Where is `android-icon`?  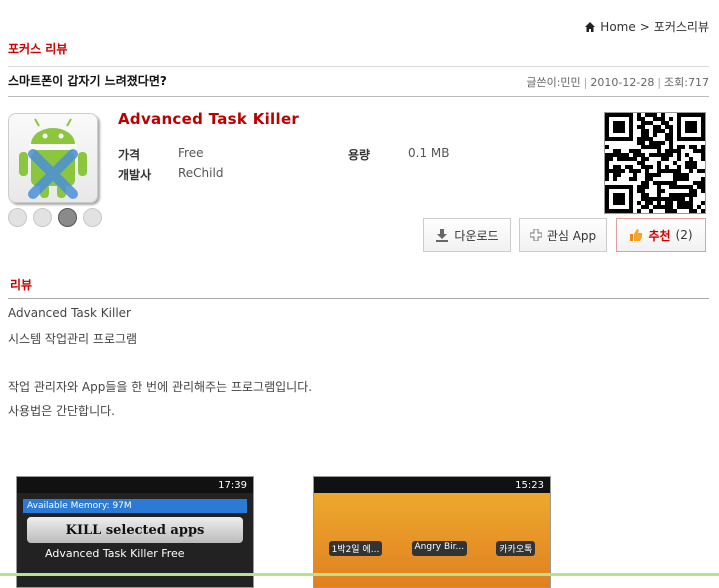 android-icon is located at coordinates (67, 217).